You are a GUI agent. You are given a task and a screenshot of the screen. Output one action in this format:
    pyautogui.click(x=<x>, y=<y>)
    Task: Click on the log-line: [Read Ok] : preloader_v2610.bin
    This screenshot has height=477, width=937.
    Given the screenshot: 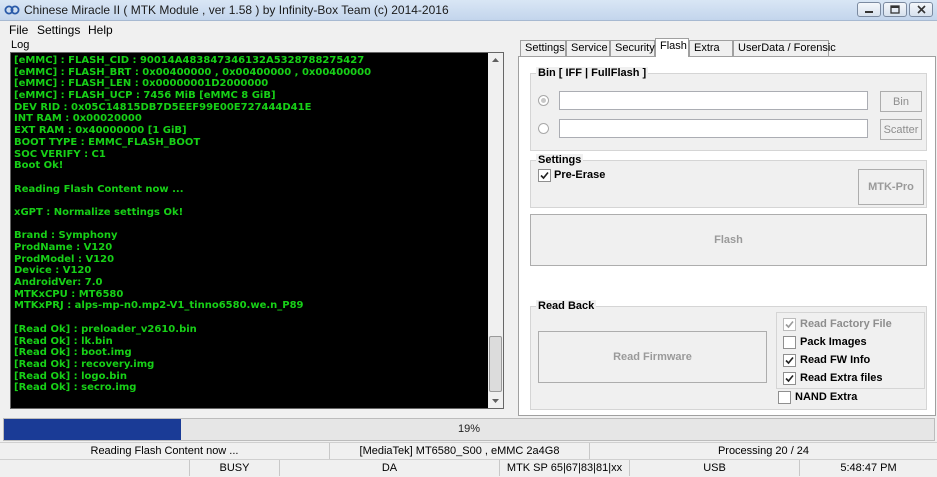 What is the action you would take?
    pyautogui.click(x=105, y=329)
    